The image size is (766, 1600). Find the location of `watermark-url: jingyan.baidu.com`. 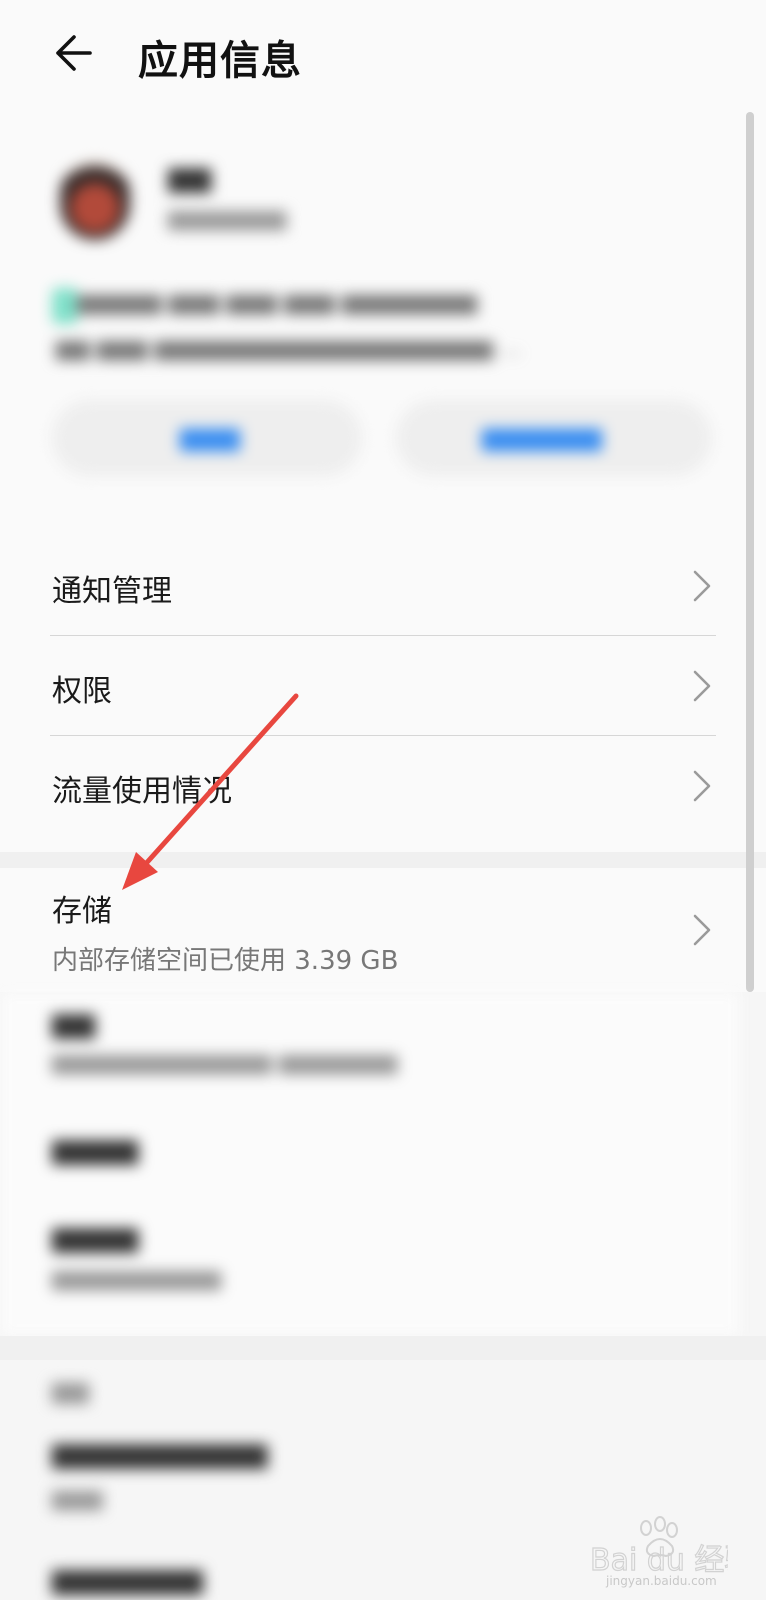

watermark-url: jingyan.baidu.com is located at coordinates (661, 1581).